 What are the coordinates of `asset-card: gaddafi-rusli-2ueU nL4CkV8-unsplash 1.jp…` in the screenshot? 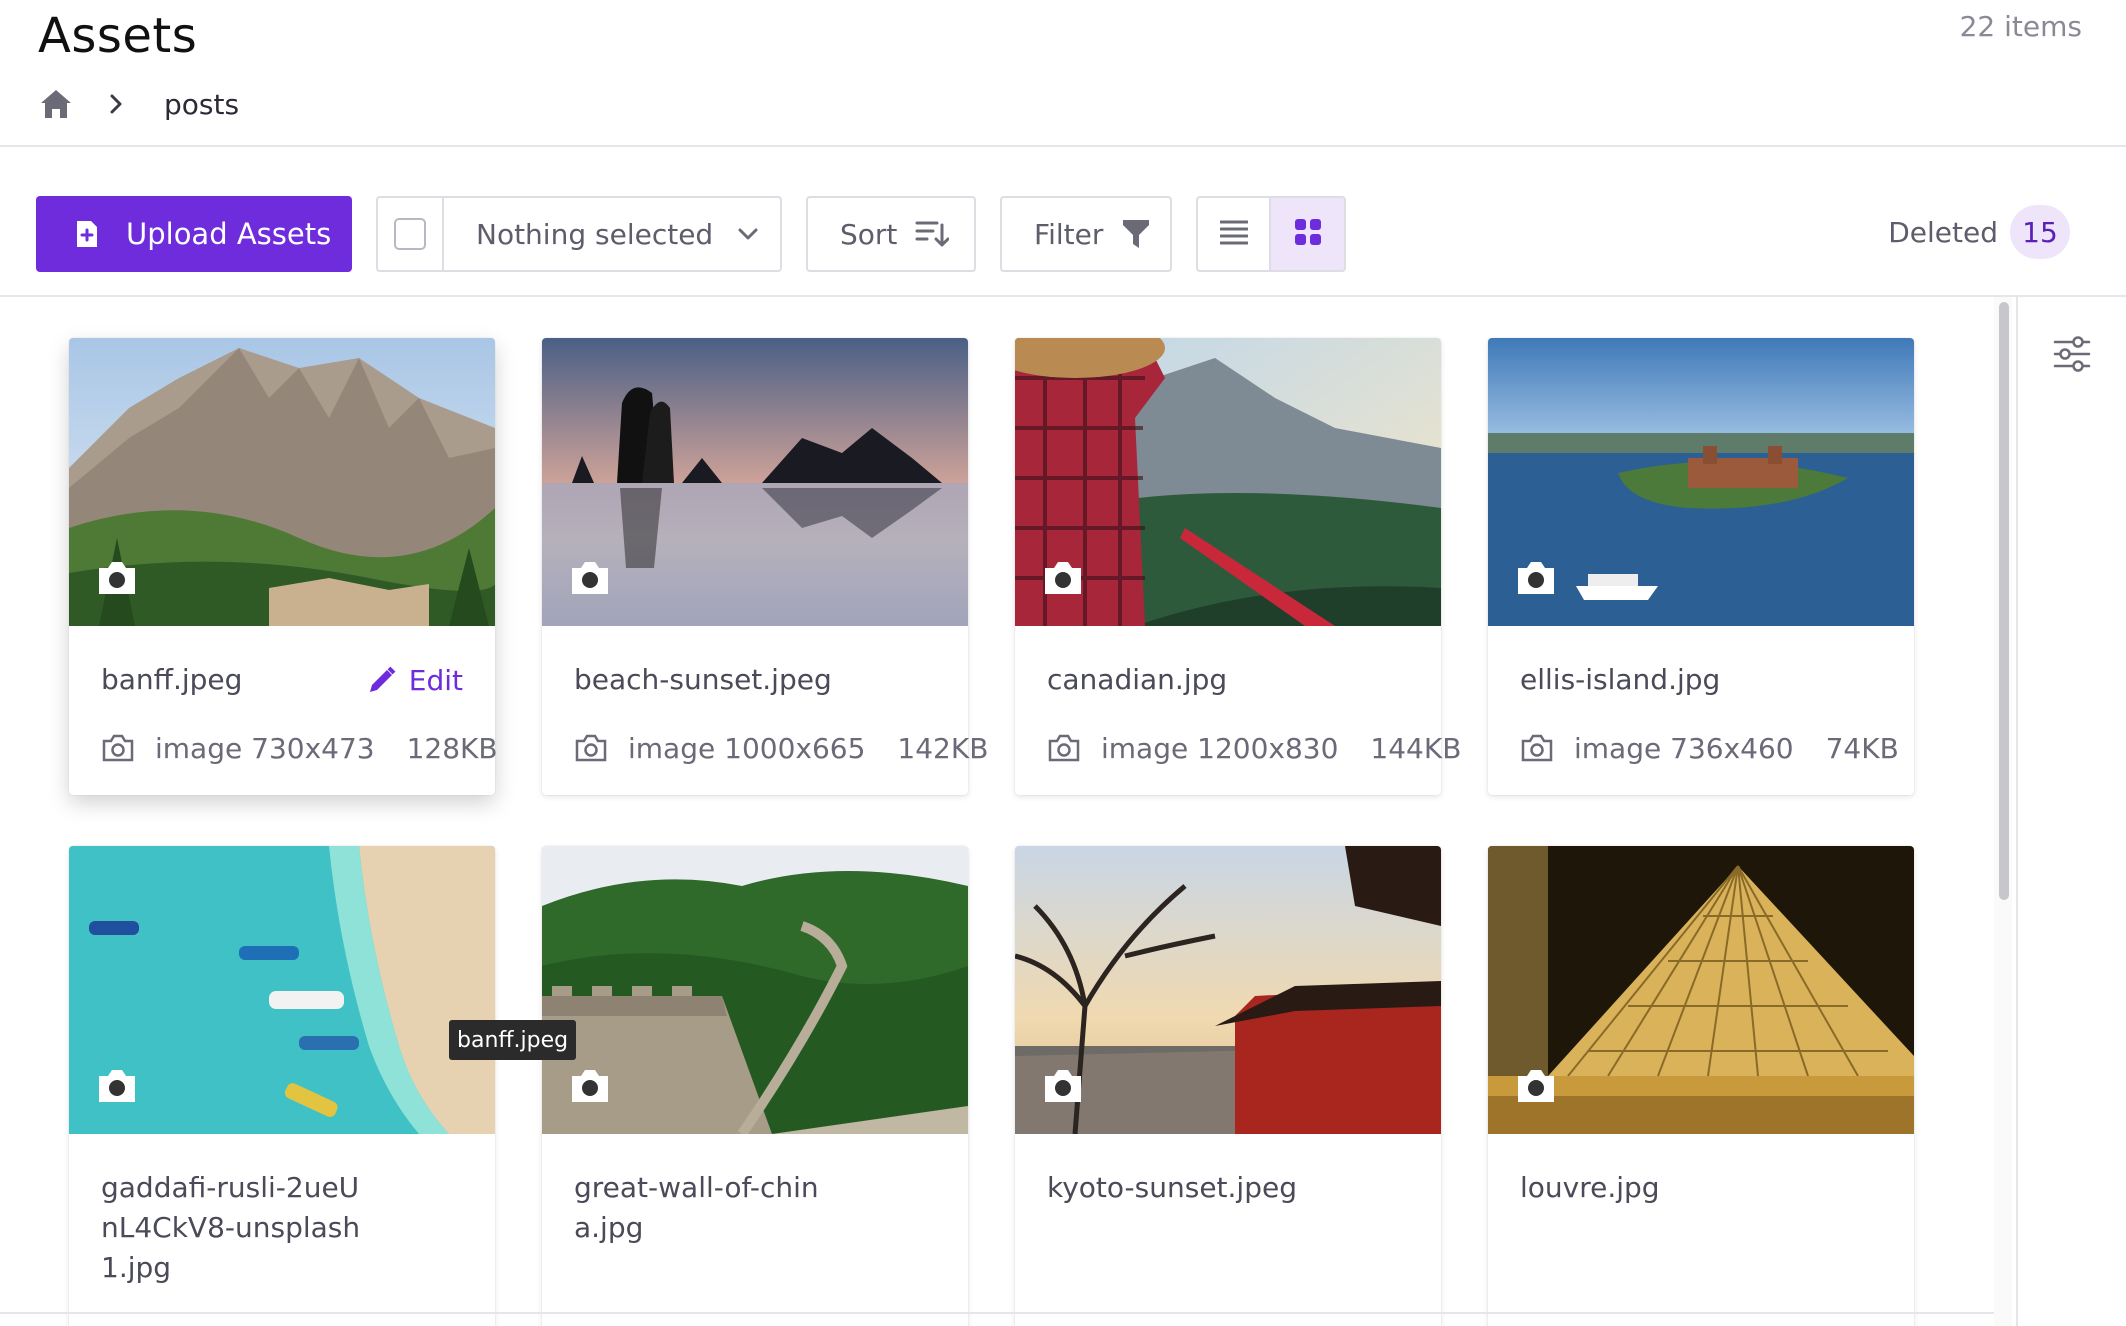 It's located at (282, 1086).